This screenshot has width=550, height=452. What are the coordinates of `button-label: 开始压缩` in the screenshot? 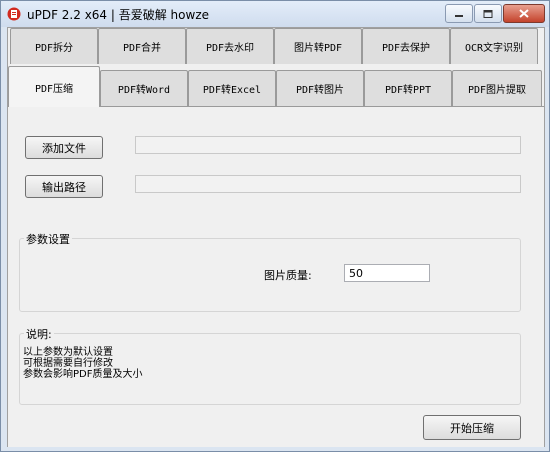 It's located at (472, 428).